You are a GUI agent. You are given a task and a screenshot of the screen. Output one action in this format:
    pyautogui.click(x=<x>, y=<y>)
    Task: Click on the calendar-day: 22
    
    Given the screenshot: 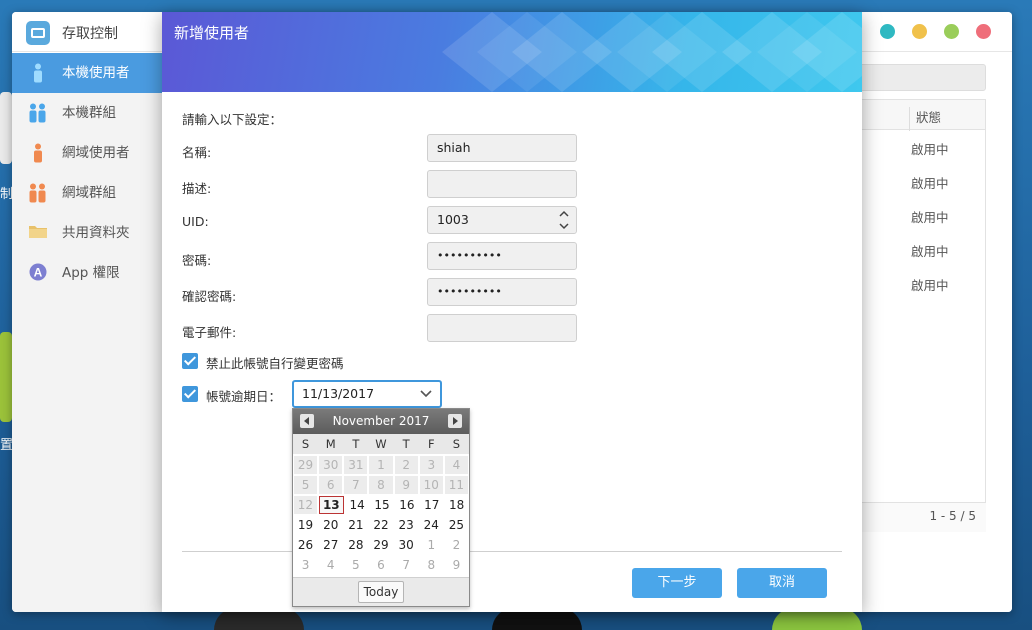 What is the action you would take?
    pyautogui.click(x=380, y=525)
    